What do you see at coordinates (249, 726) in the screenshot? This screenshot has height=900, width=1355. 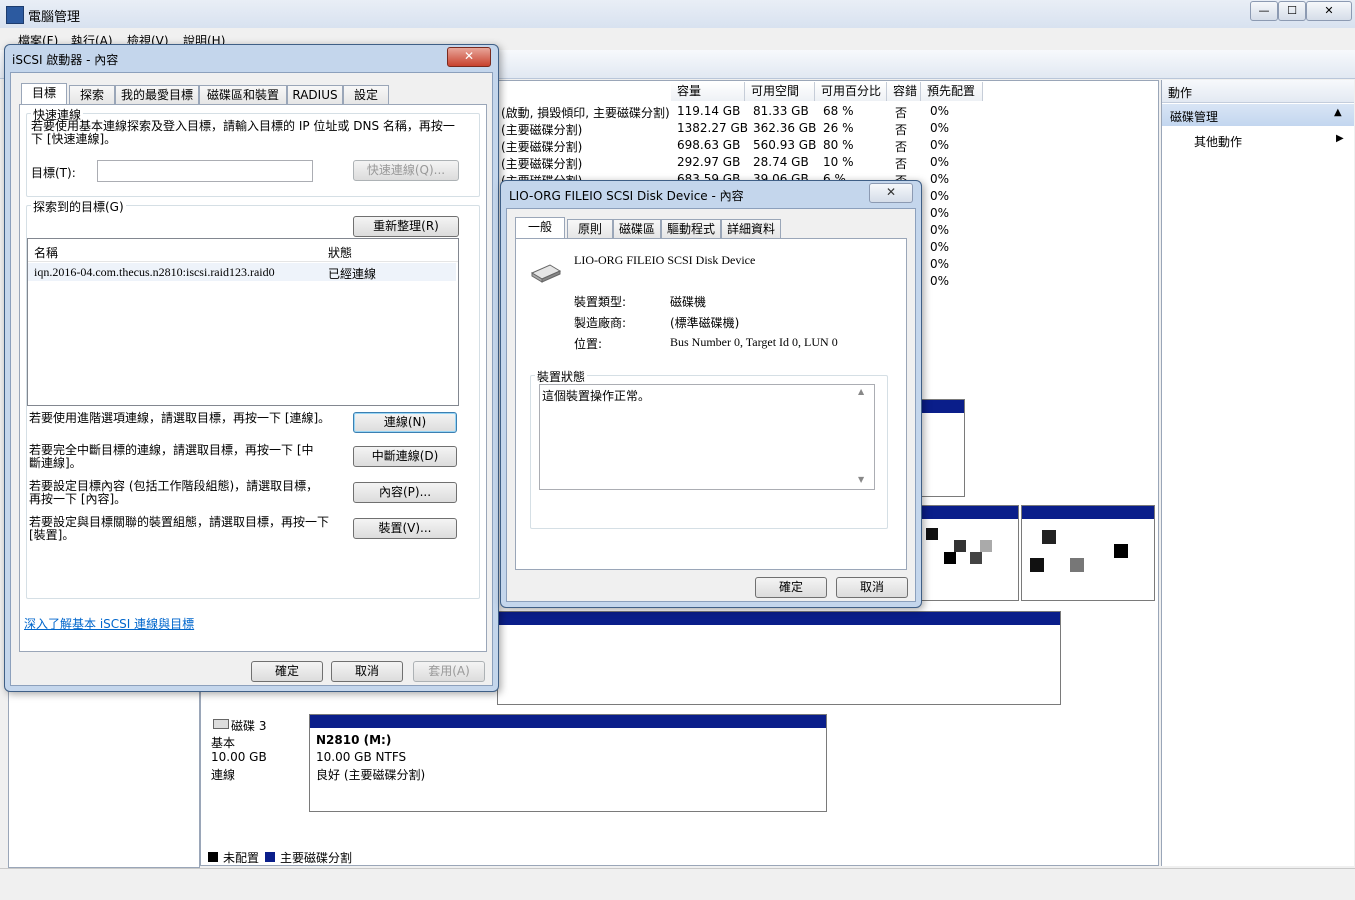 I see `disk3-name: 磁碟 3` at bounding box center [249, 726].